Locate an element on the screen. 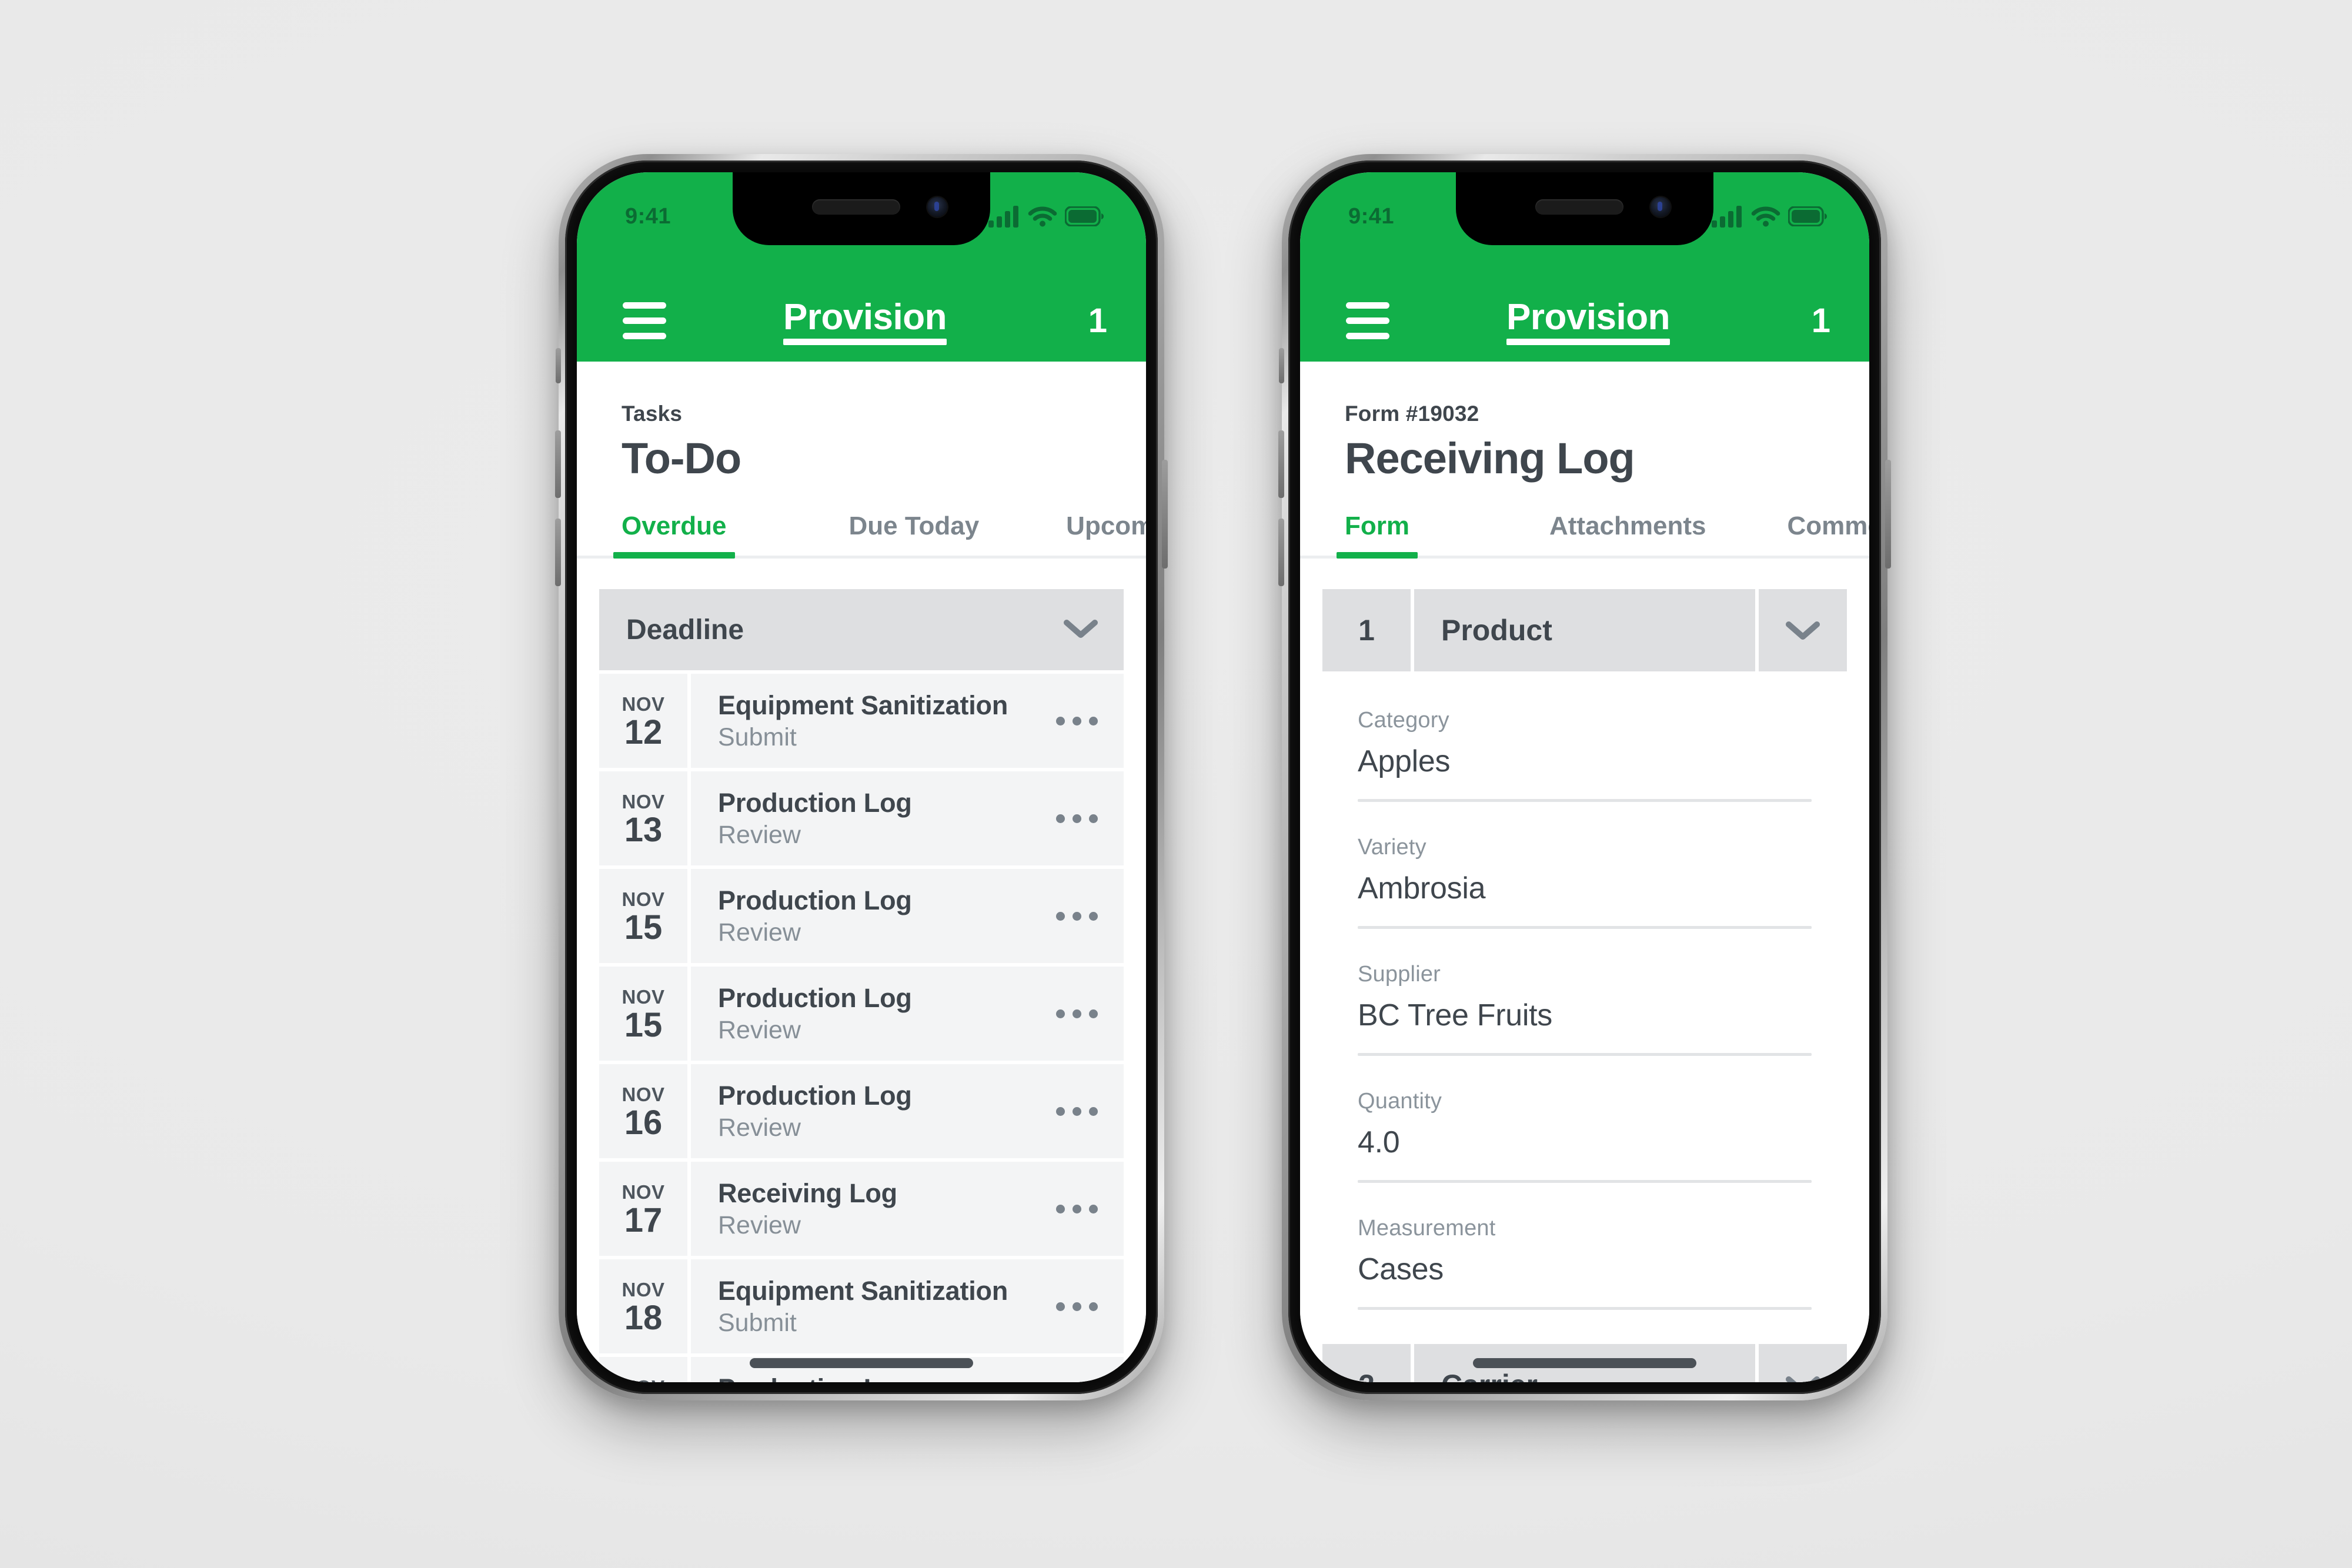  sort-label: Deadline is located at coordinates (685, 630).